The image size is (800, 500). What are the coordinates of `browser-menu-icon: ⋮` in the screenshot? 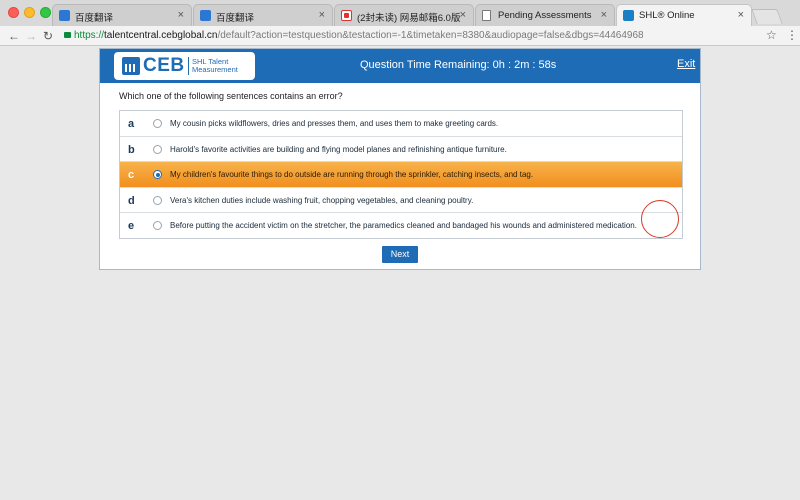 It's located at (792, 35).